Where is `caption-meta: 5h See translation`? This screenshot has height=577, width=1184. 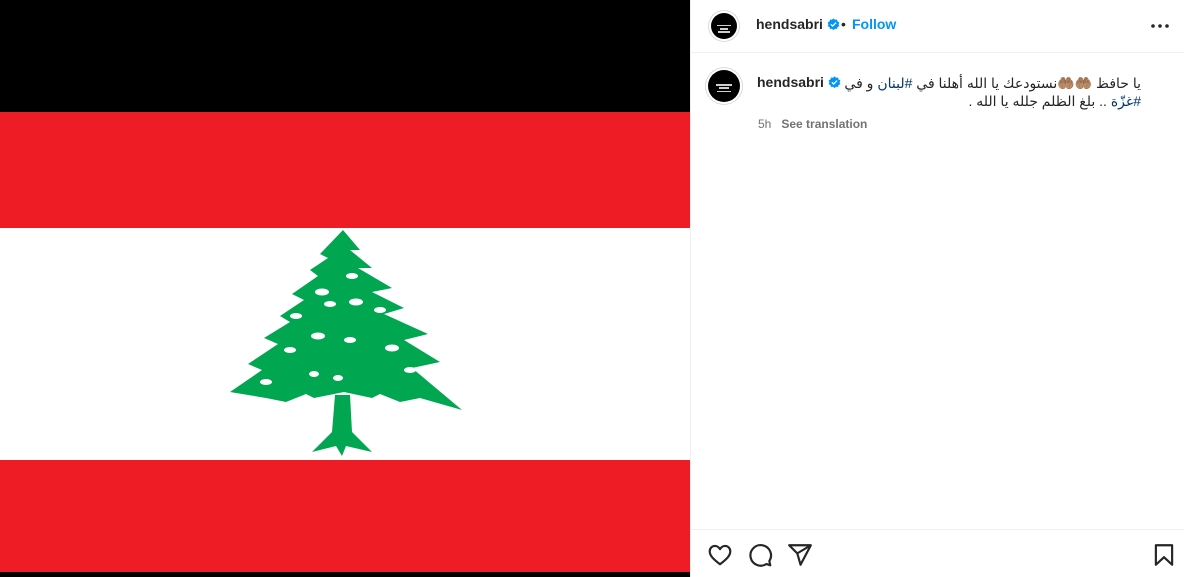 caption-meta: 5h See translation is located at coordinates (812, 124).